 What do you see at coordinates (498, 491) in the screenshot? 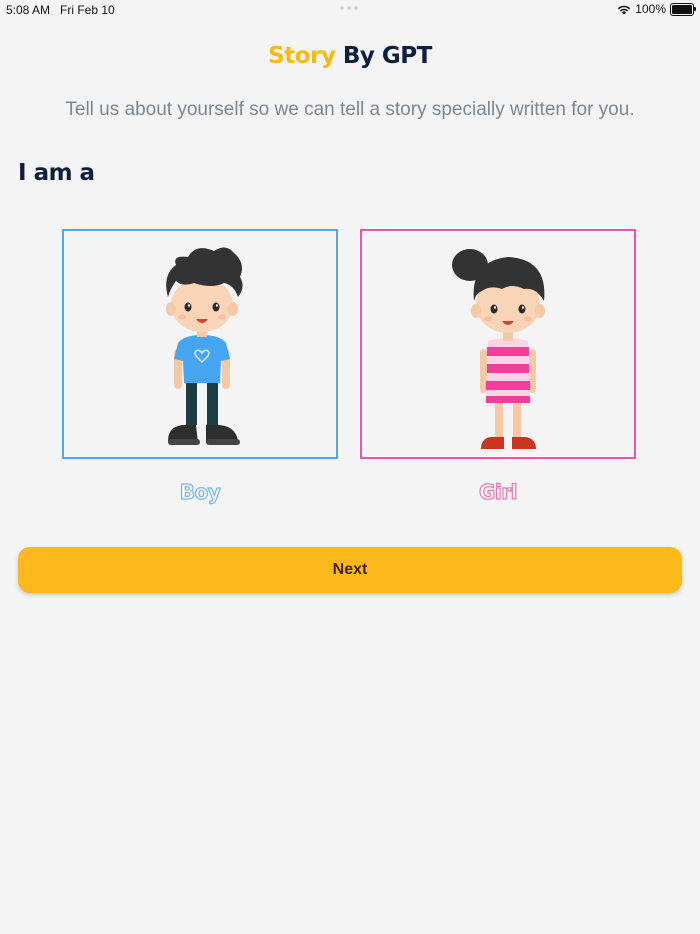
I see `girl-option-label: Girl` at bounding box center [498, 491].